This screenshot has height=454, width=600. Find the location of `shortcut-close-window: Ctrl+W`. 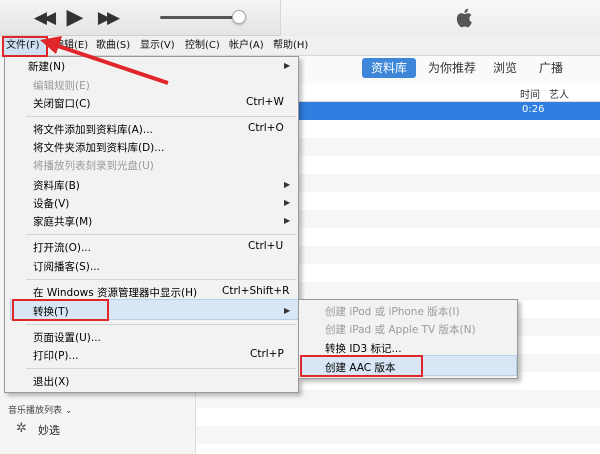

shortcut-close-window: Ctrl+W is located at coordinates (265, 102).